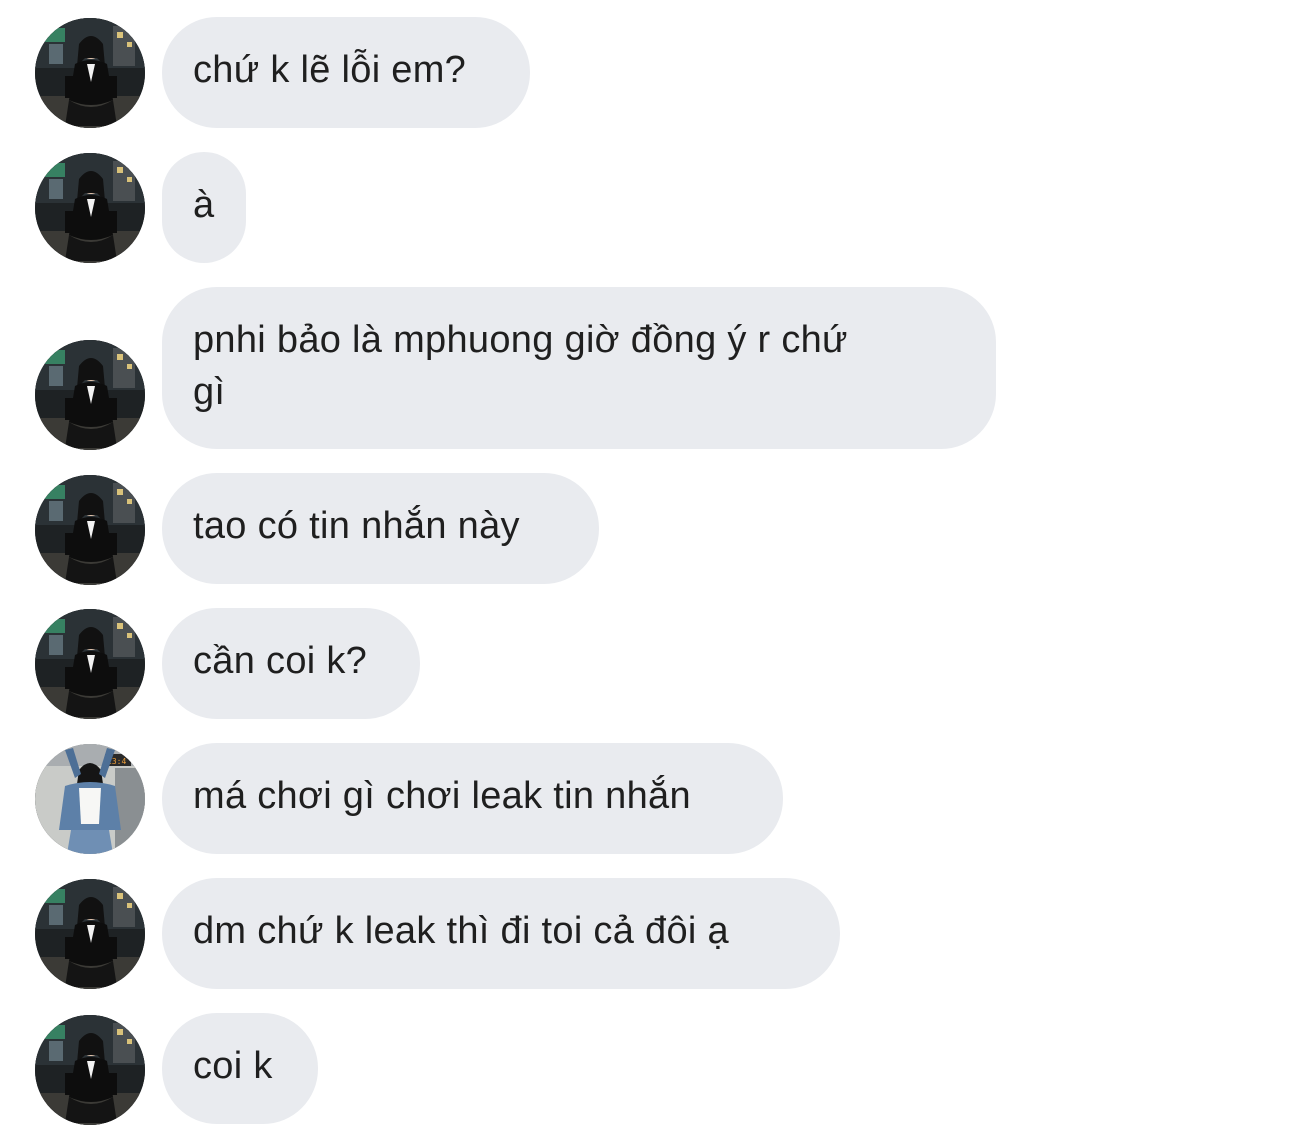 The height and width of the screenshot is (1135, 1290). What do you see at coordinates (204, 207) in the screenshot?
I see `message-bubble: à` at bounding box center [204, 207].